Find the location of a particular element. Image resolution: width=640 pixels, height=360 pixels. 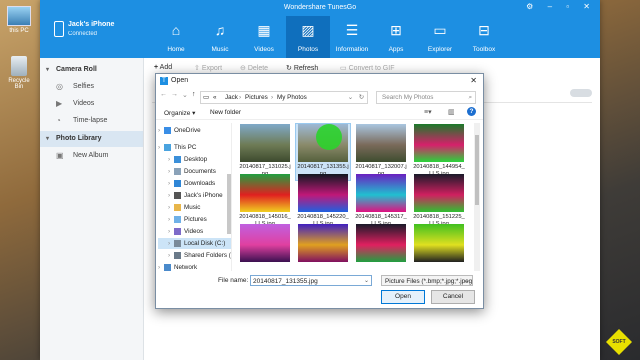

info-card-icon: ☰ is located at coordinates (352, 30).